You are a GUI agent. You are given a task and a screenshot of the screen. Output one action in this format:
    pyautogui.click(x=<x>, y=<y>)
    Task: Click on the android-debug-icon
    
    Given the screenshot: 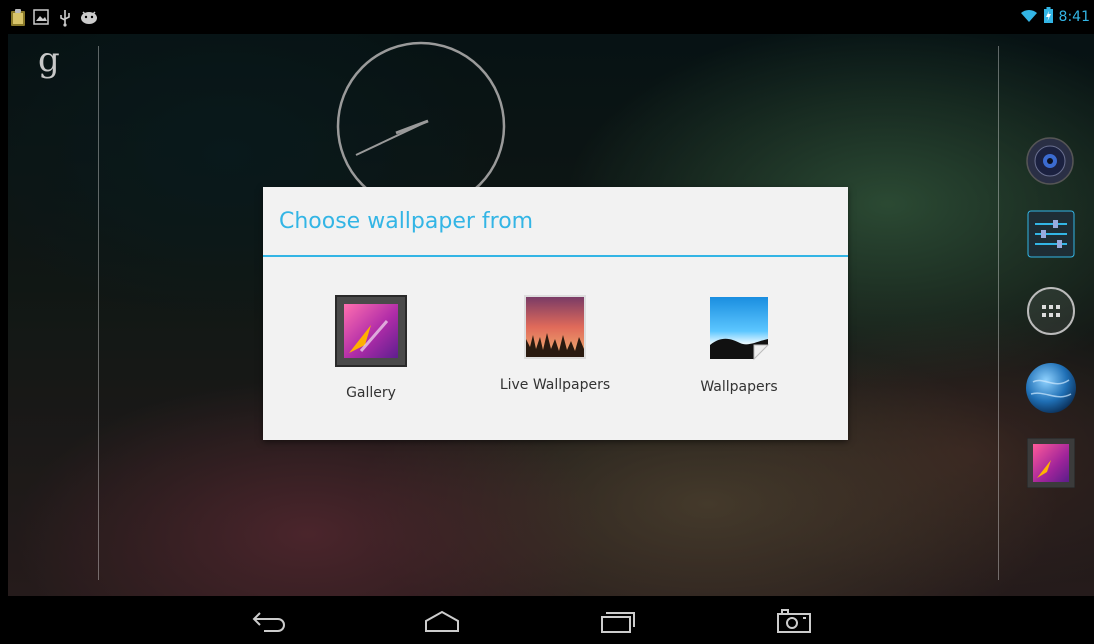 What is the action you would take?
    pyautogui.click(x=89, y=19)
    